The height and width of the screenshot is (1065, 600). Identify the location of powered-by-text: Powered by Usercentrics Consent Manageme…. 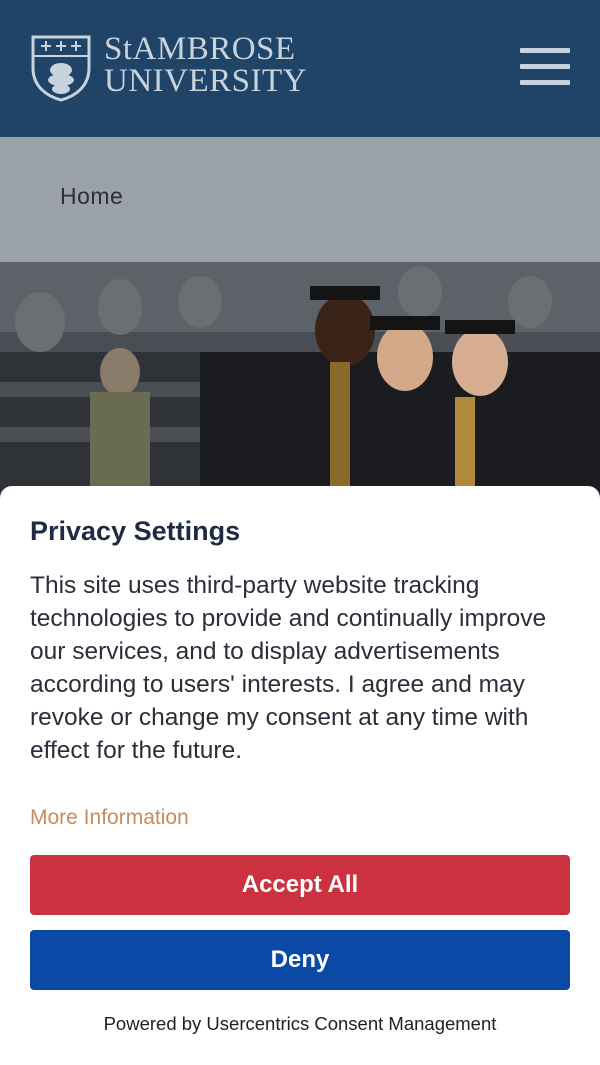
(300, 1023).